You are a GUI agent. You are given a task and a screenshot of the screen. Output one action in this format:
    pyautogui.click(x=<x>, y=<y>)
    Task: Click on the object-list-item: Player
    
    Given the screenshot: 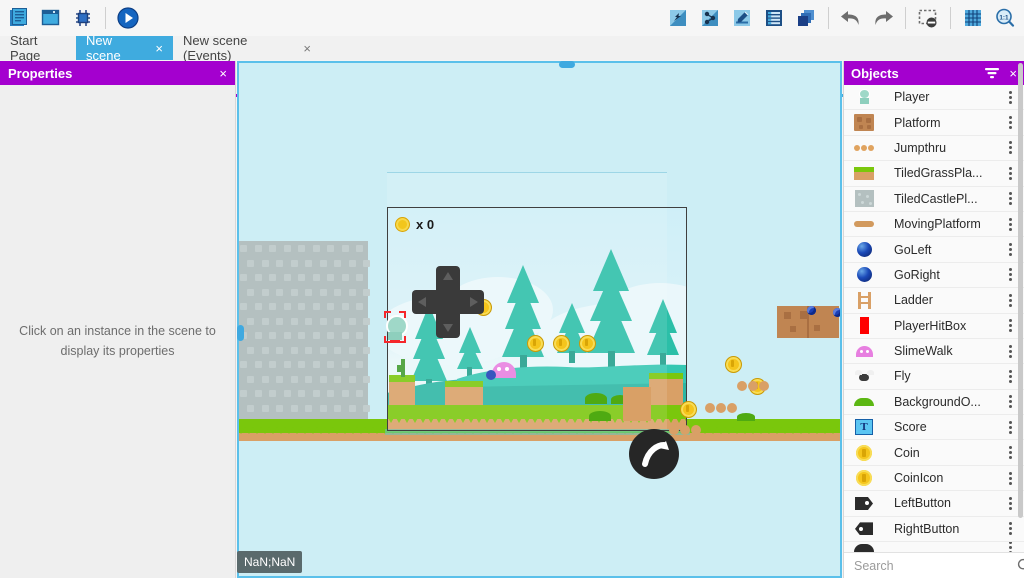 What is the action you would take?
    pyautogui.click(x=934, y=98)
    